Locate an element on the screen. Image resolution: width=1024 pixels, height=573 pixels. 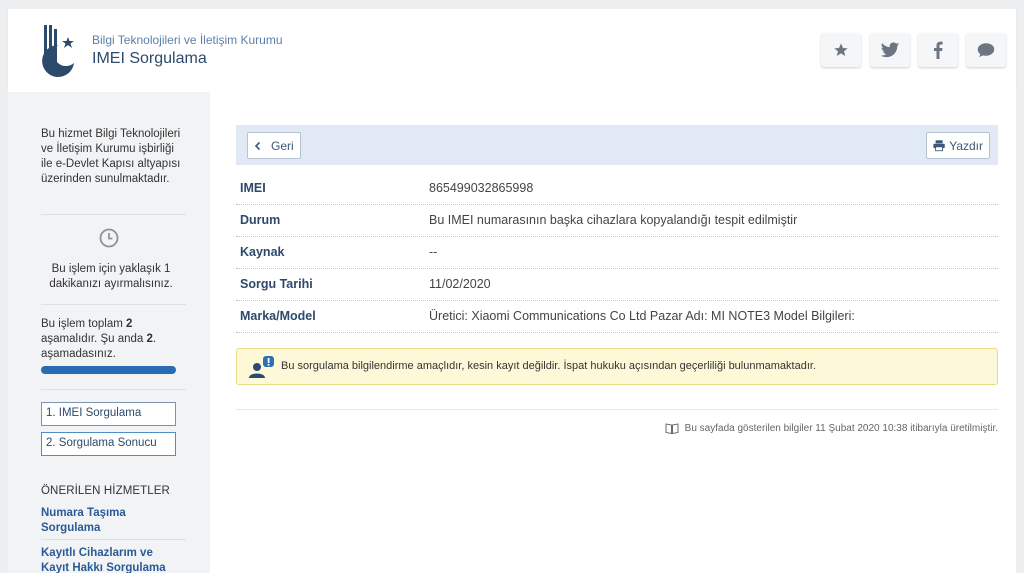
row-value: 865499032865998 is located at coordinates (481, 188).